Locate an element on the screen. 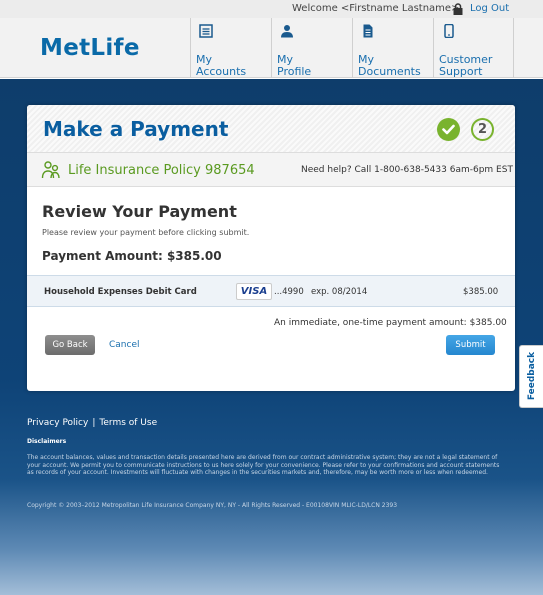 The width and height of the screenshot is (543, 595). privacy-policy-link: Privacy Policy is located at coordinates (57, 423).